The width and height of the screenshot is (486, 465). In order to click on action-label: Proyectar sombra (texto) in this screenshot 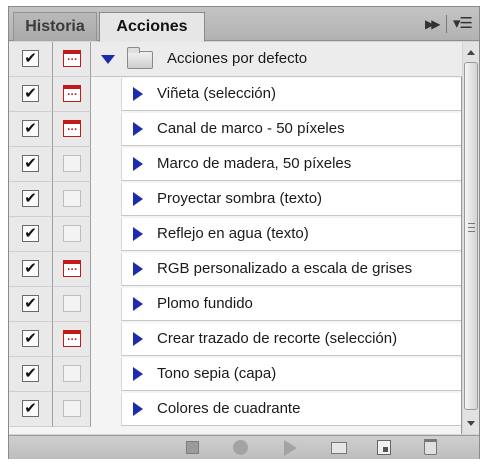, I will do `click(240, 198)`.